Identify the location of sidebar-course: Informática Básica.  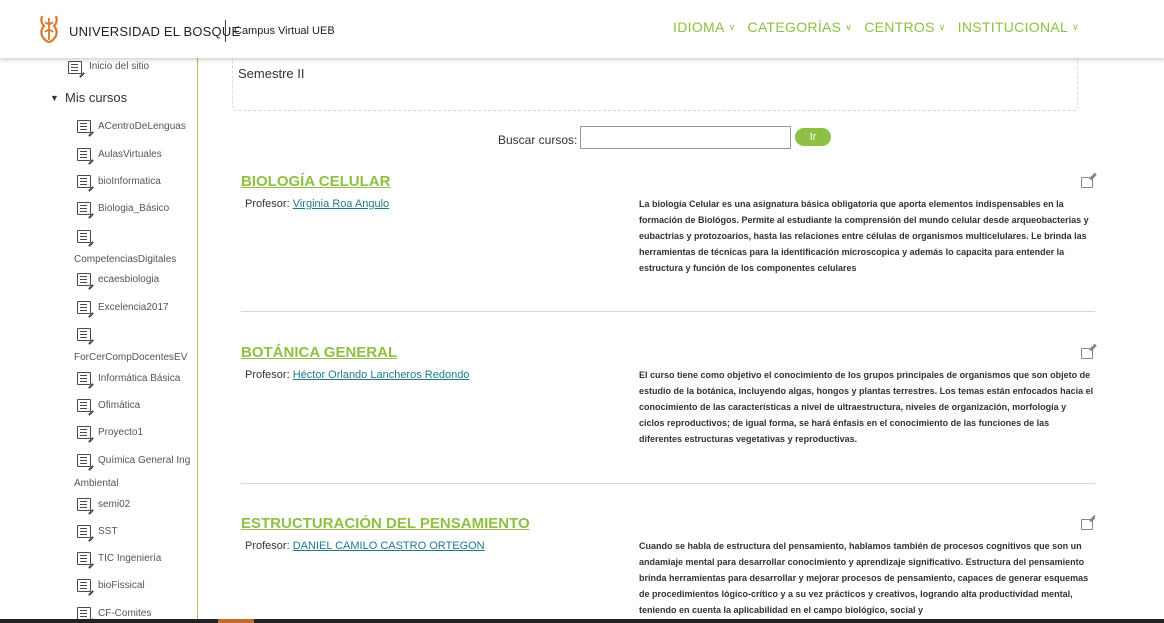
(139, 378).